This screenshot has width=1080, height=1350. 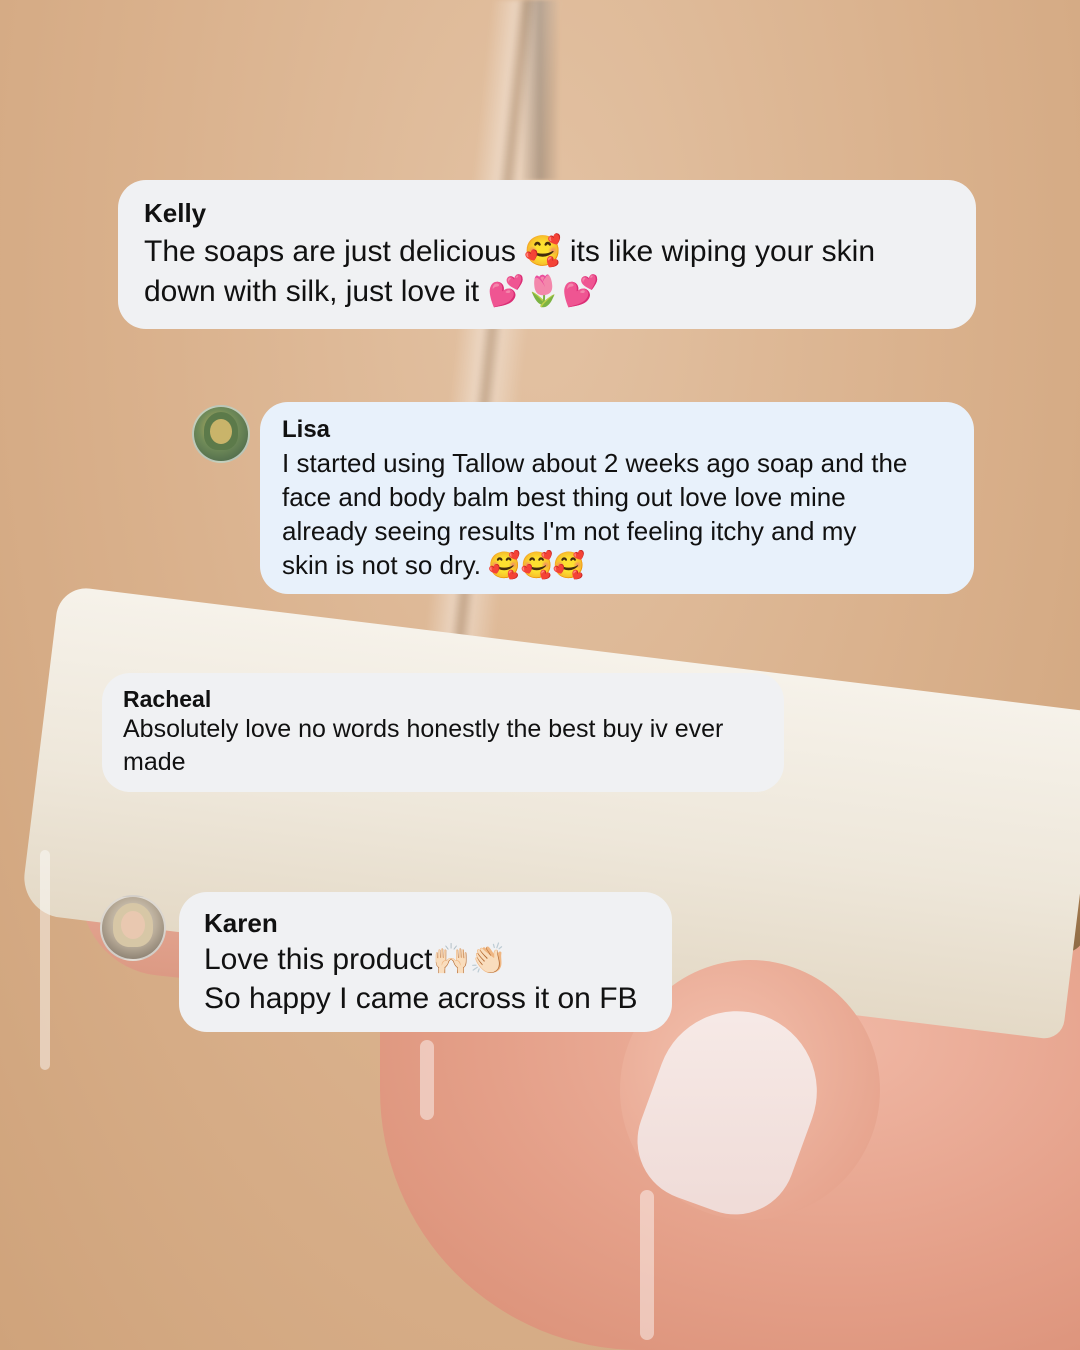 I want to click on avatar-face, so click(x=221, y=431).